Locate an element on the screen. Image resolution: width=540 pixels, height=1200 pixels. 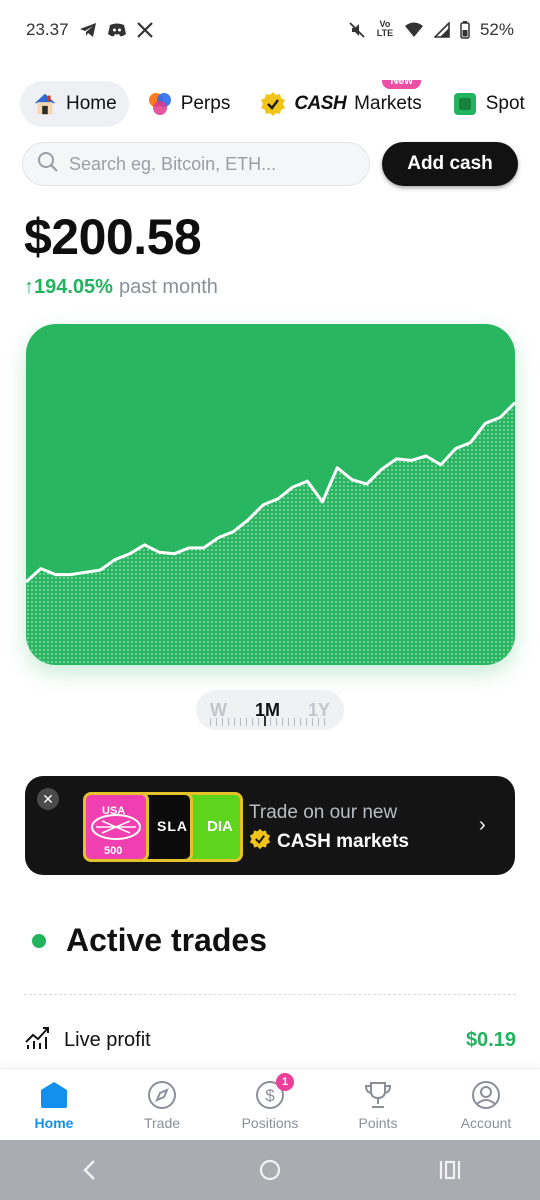
tab-home: Home is located at coordinates (74, 104).